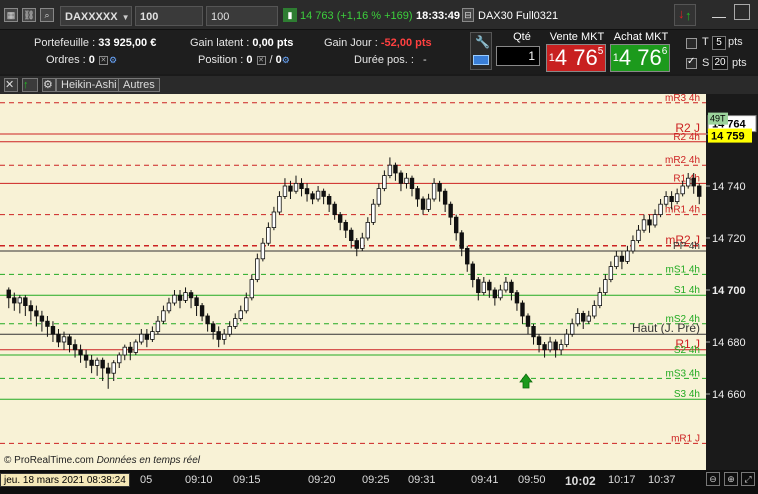 Image resolution: width=758 pixels, height=494 pixels. Describe the element at coordinates (249, 60) in the screenshot. I see `position-value: 0` at that location.